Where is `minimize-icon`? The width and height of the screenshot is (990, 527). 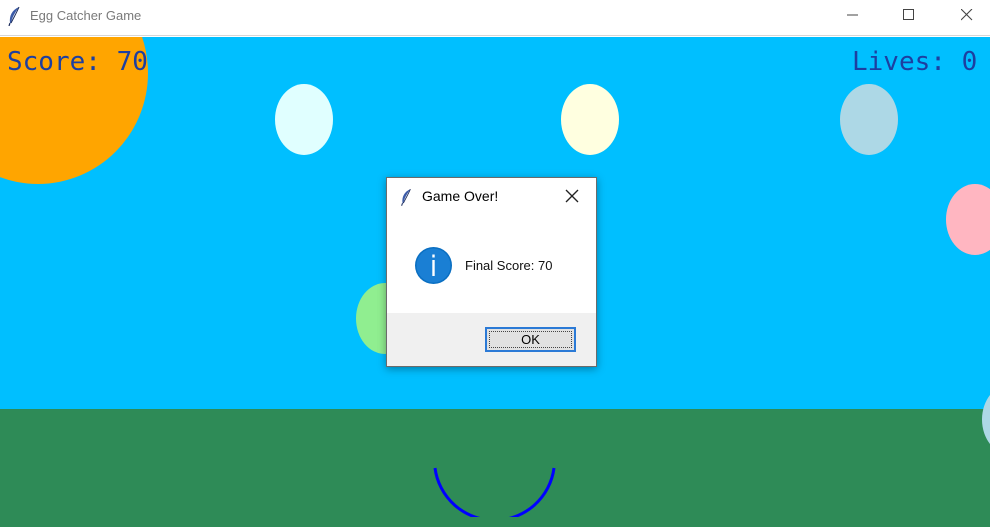
minimize-icon is located at coordinates (852, 15).